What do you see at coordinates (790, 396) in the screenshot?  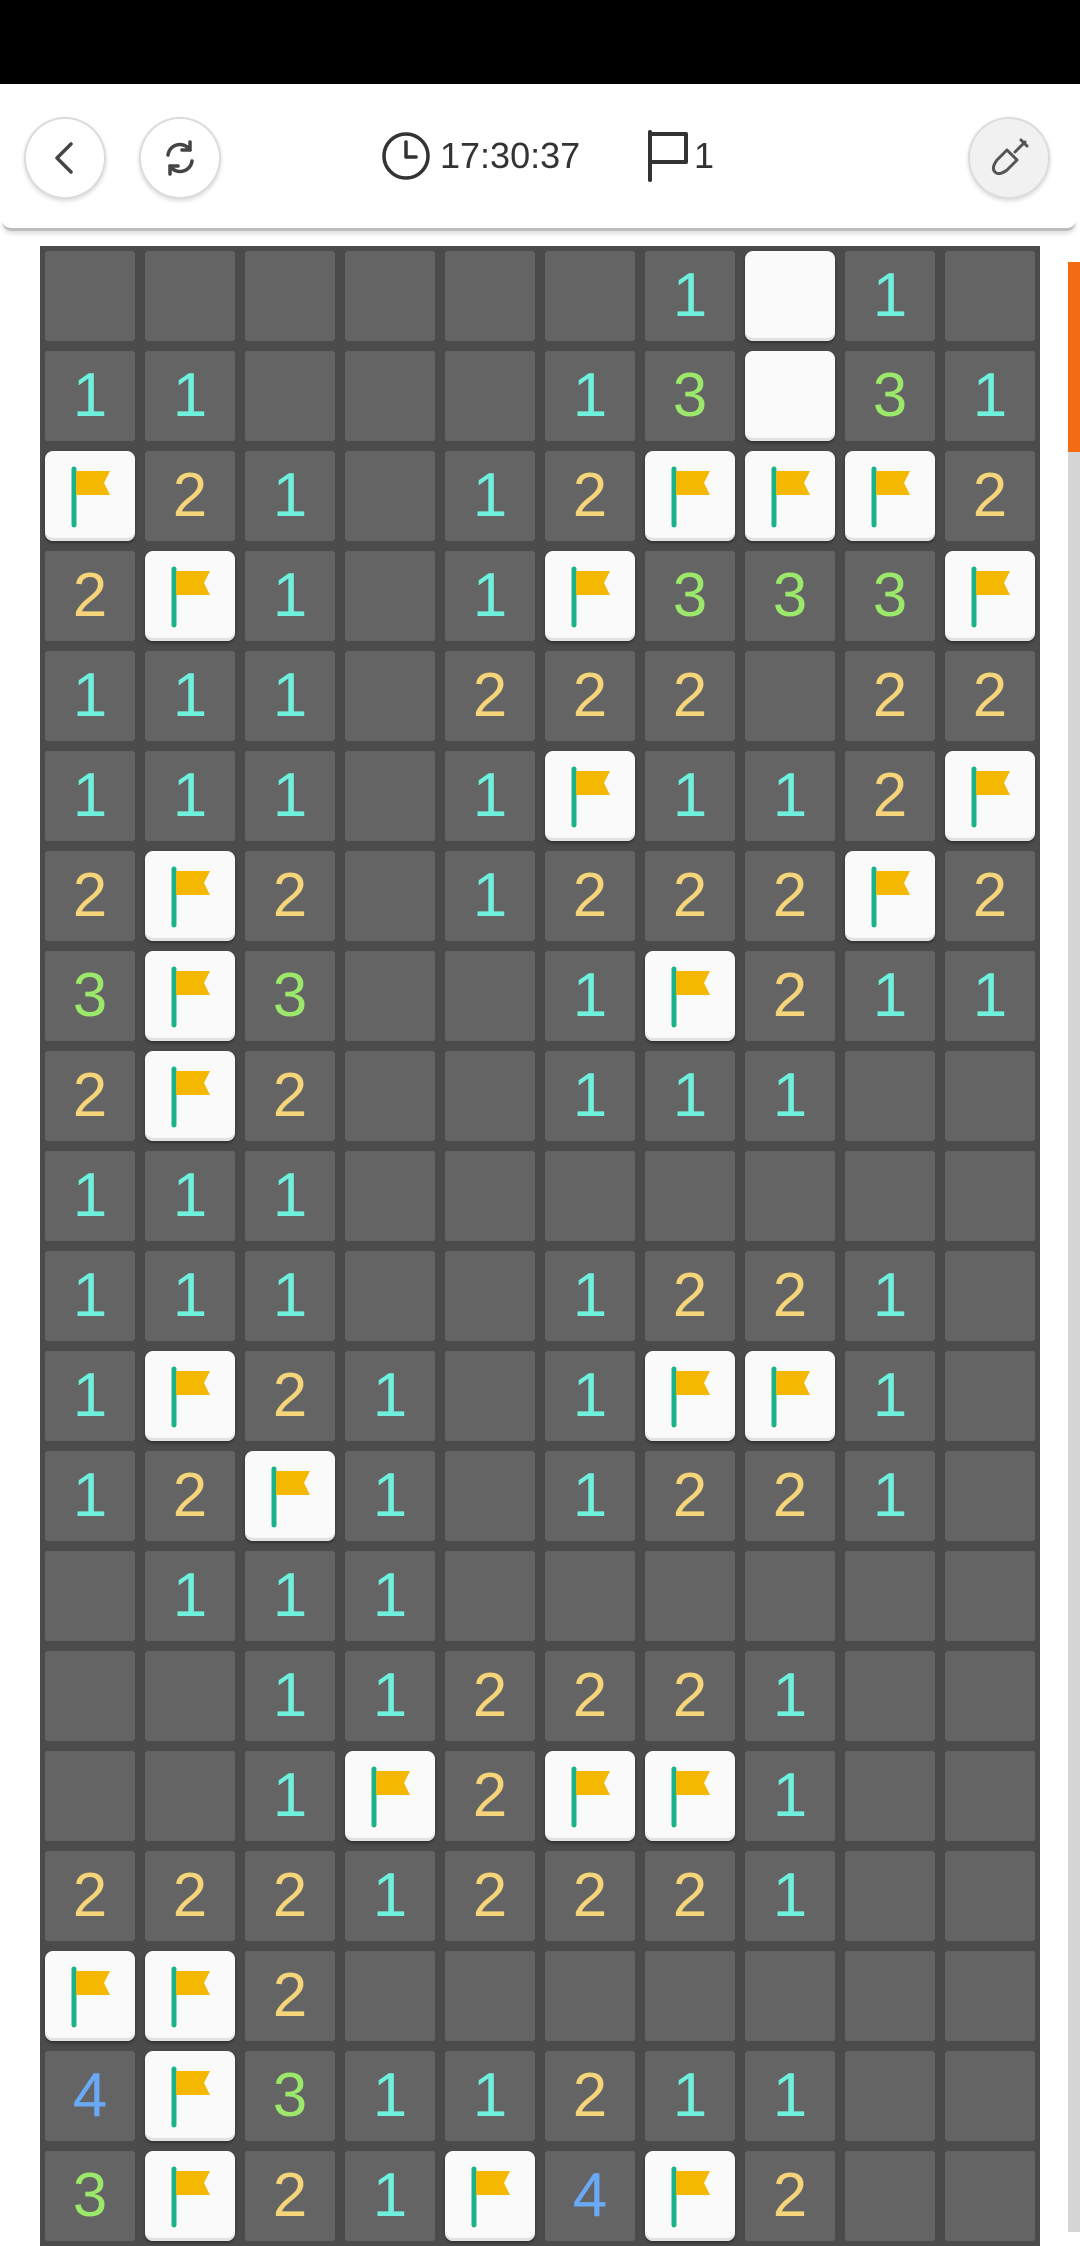 I see `unrevealed-cell` at bounding box center [790, 396].